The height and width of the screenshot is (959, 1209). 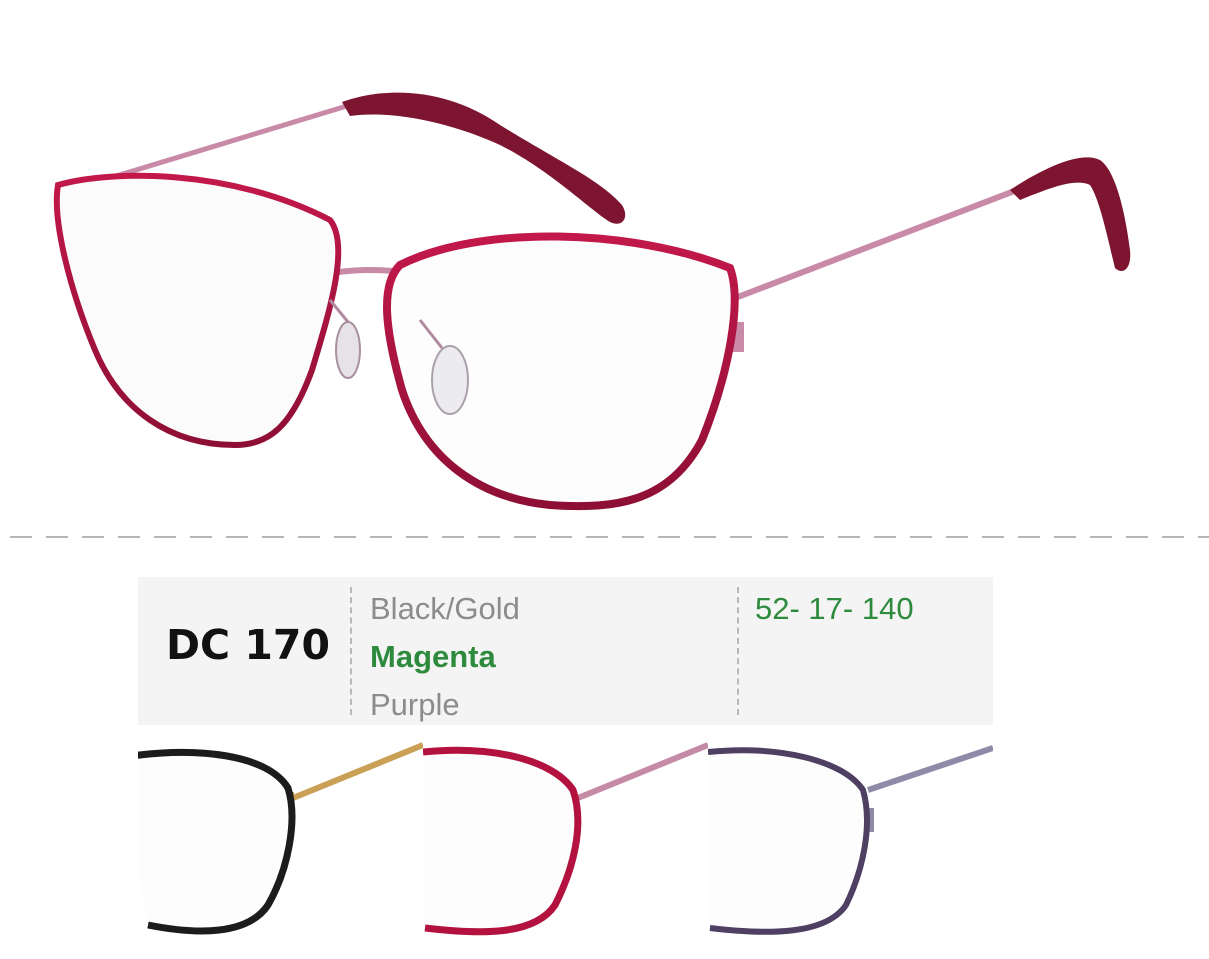 I want to click on thumbnail-black-gold, so click(x=280, y=840).